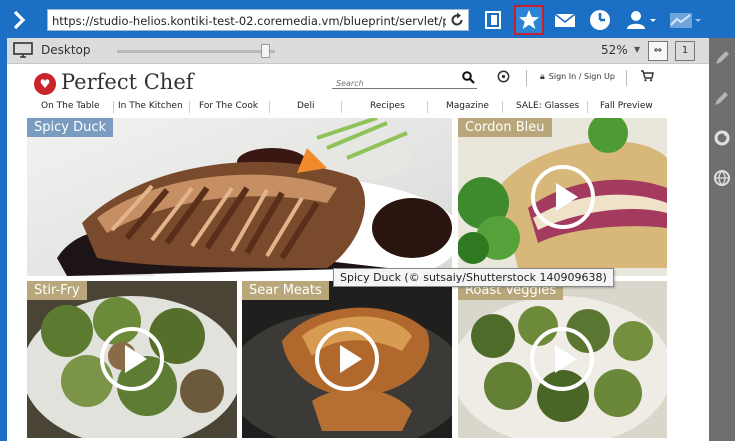 This screenshot has height=441, width=735. What do you see at coordinates (196, 51) in the screenshot?
I see `zoom-slider` at bounding box center [196, 51].